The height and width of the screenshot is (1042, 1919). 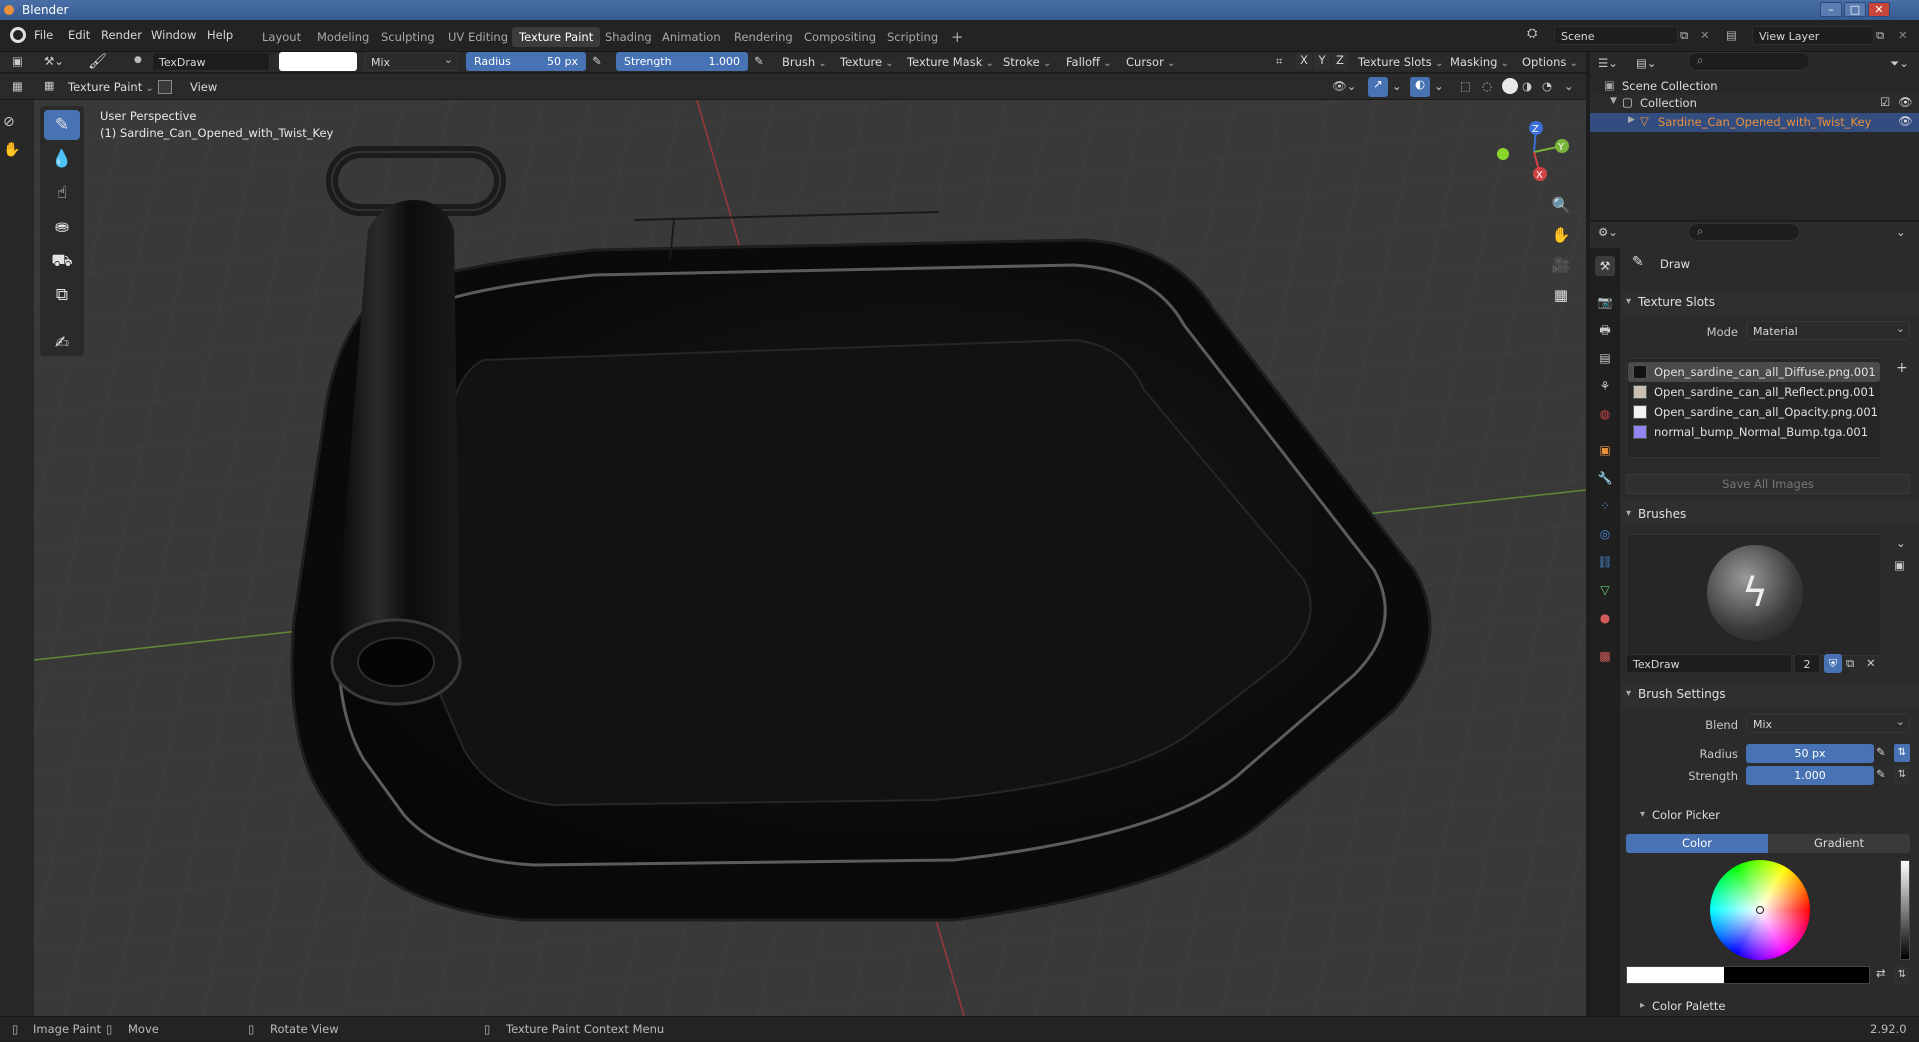 I want to click on outliner-editor-icon: ☰⌄, so click(x=1608, y=63).